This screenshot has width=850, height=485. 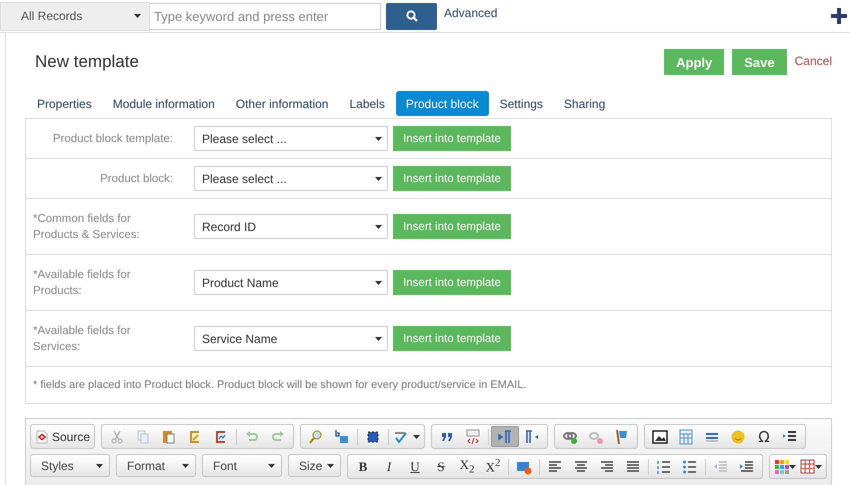 I want to click on tab: Settings, so click(x=521, y=103).